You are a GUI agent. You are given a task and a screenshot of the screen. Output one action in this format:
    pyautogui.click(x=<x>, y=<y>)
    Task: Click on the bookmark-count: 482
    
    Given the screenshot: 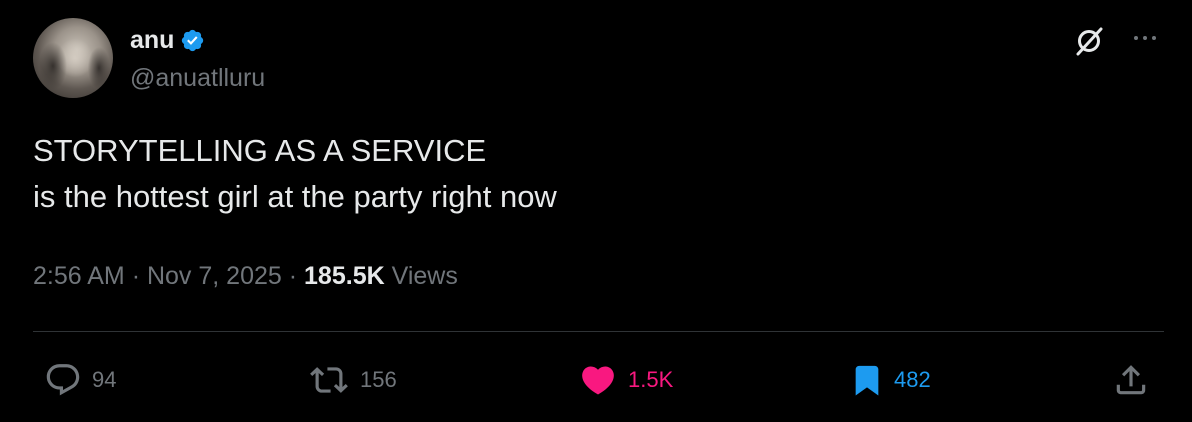 What is the action you would take?
    pyautogui.click(x=912, y=379)
    